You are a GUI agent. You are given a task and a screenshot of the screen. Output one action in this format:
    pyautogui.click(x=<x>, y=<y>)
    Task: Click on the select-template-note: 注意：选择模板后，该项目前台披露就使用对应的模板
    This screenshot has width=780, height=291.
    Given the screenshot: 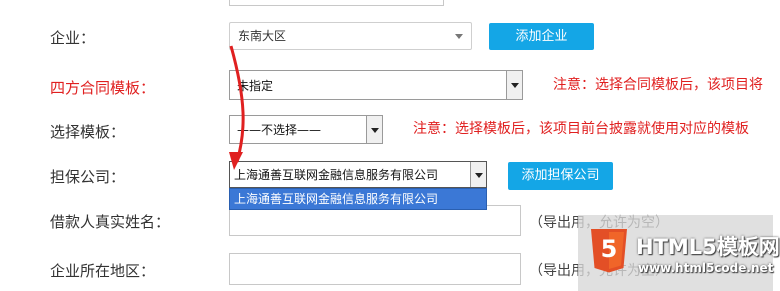 What is the action you would take?
    pyautogui.click(x=581, y=129)
    